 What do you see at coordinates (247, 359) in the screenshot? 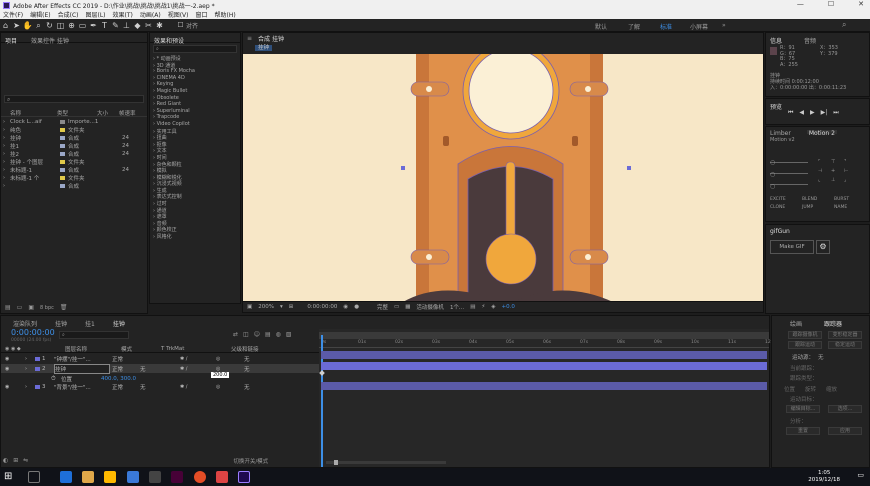
I see `layer-parent: 无` at bounding box center [247, 359].